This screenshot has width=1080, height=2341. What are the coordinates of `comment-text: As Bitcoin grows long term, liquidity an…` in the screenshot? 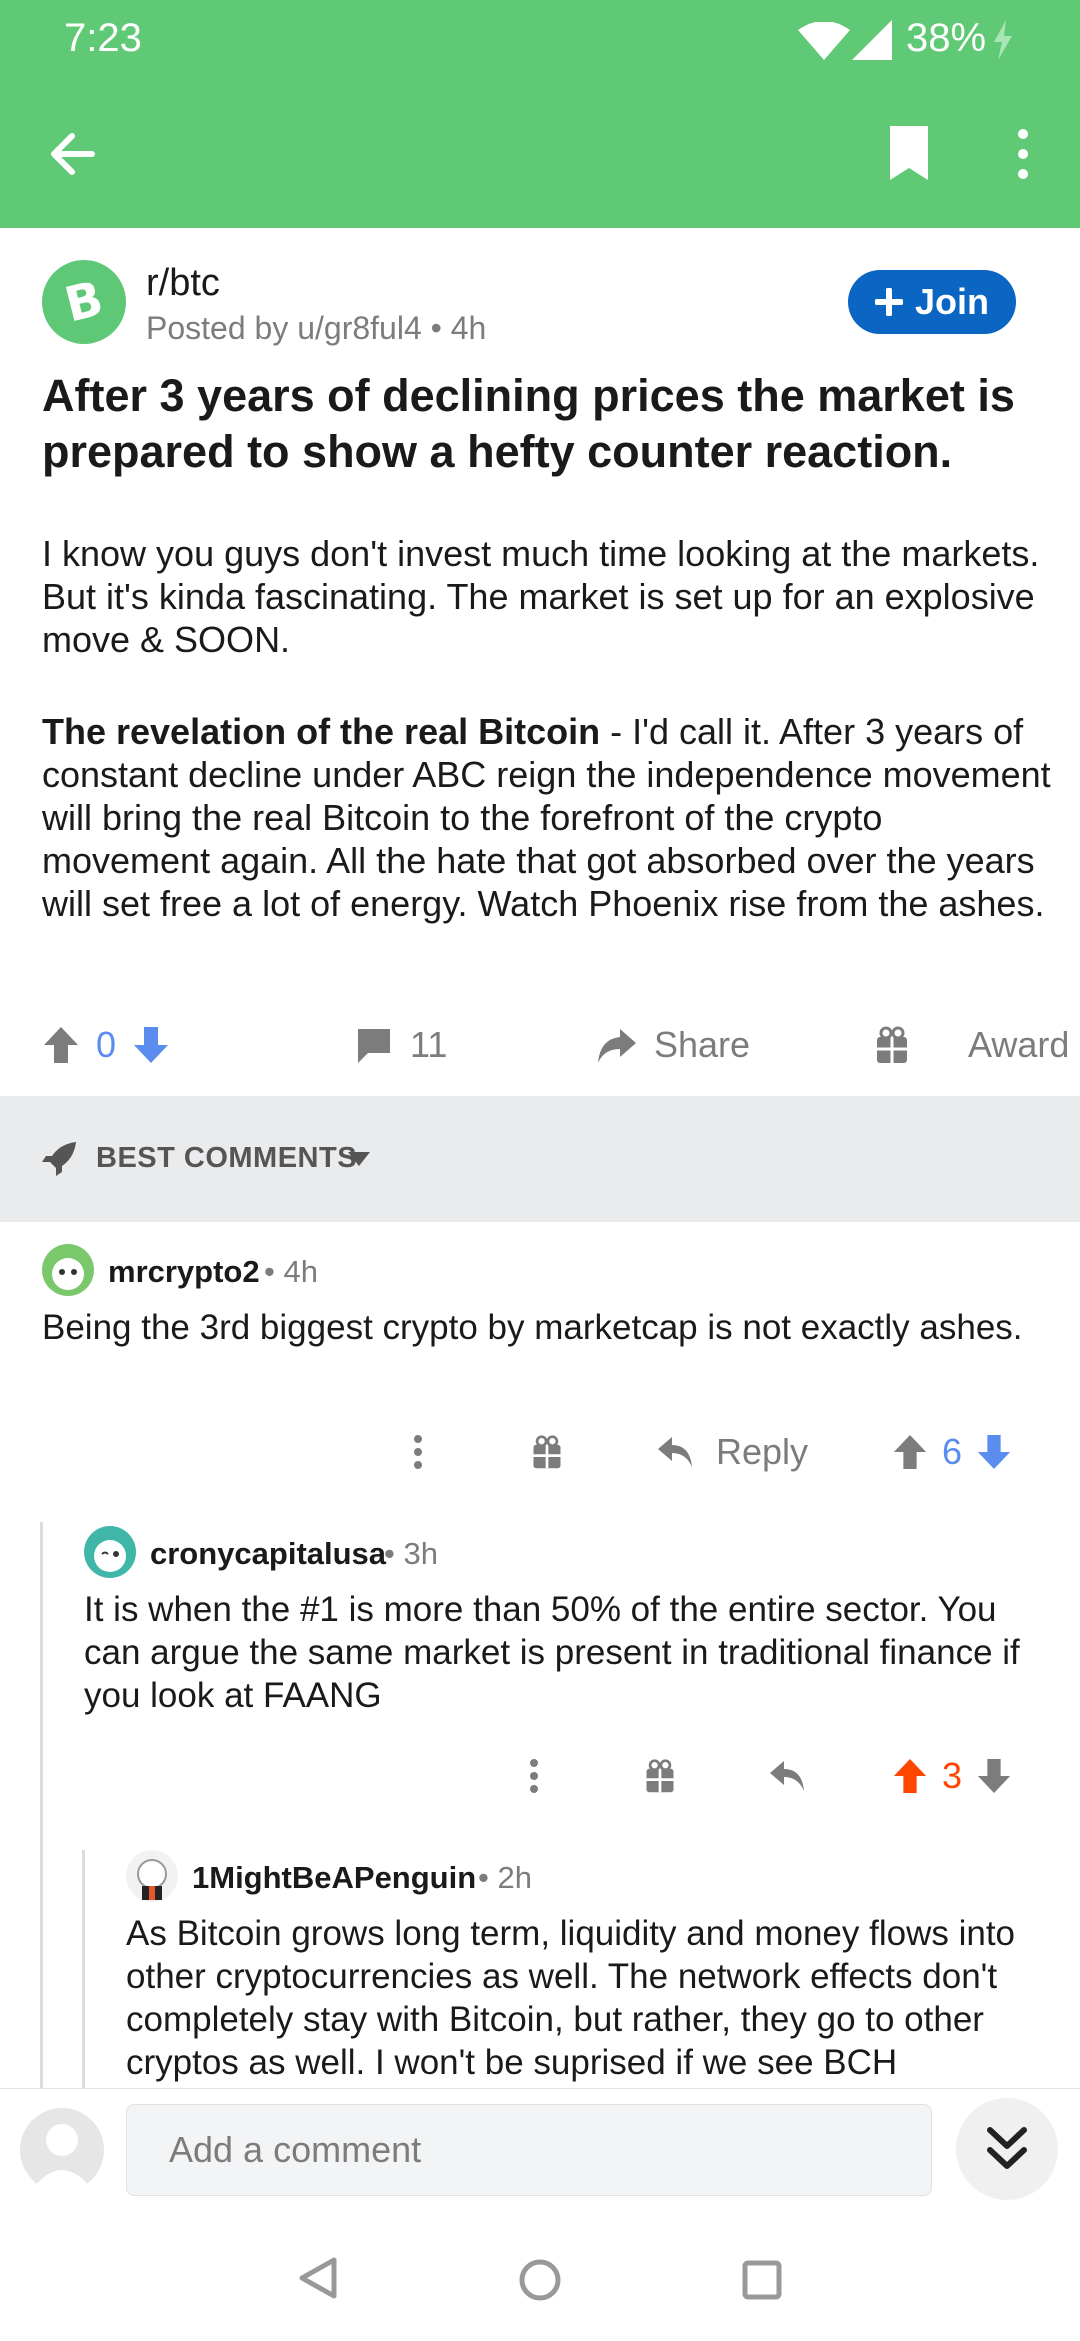 It's located at (571, 1998).